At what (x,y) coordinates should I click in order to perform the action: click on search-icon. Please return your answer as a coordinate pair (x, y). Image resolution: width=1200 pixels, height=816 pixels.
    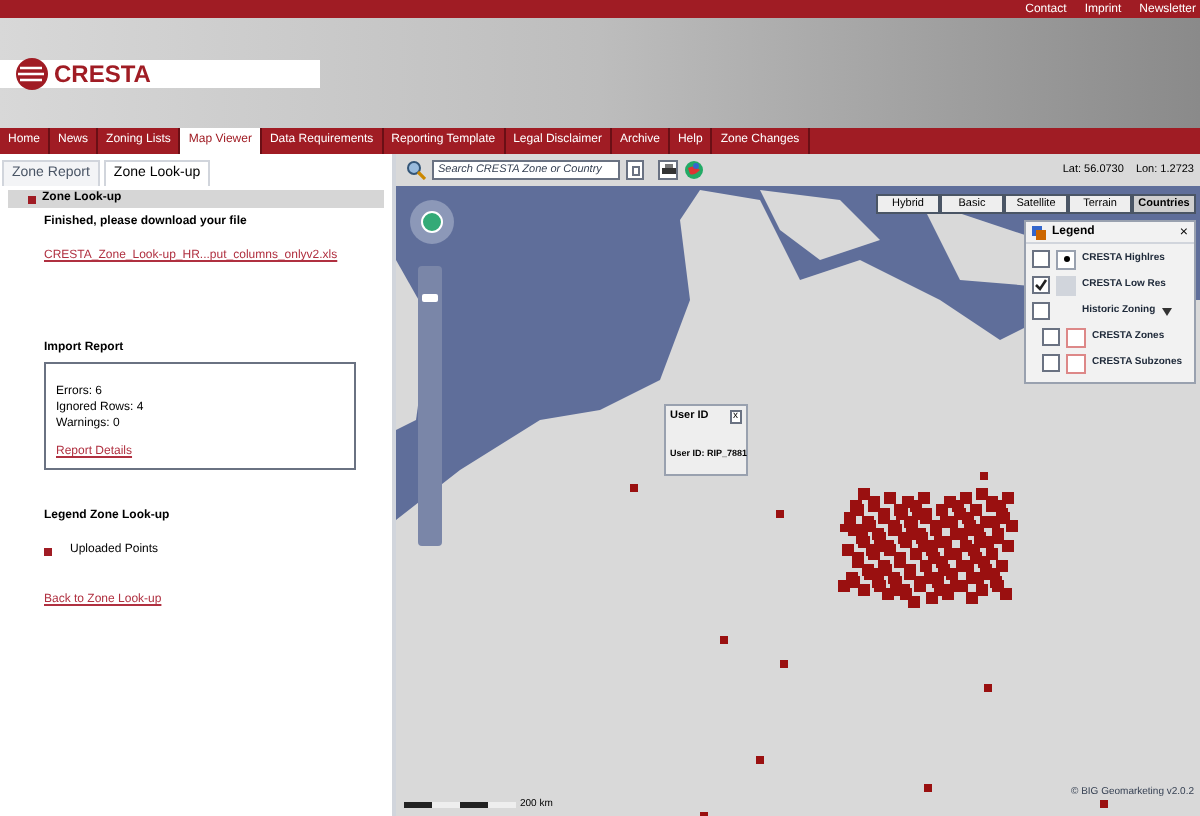
    Looking at the image, I should click on (416, 170).